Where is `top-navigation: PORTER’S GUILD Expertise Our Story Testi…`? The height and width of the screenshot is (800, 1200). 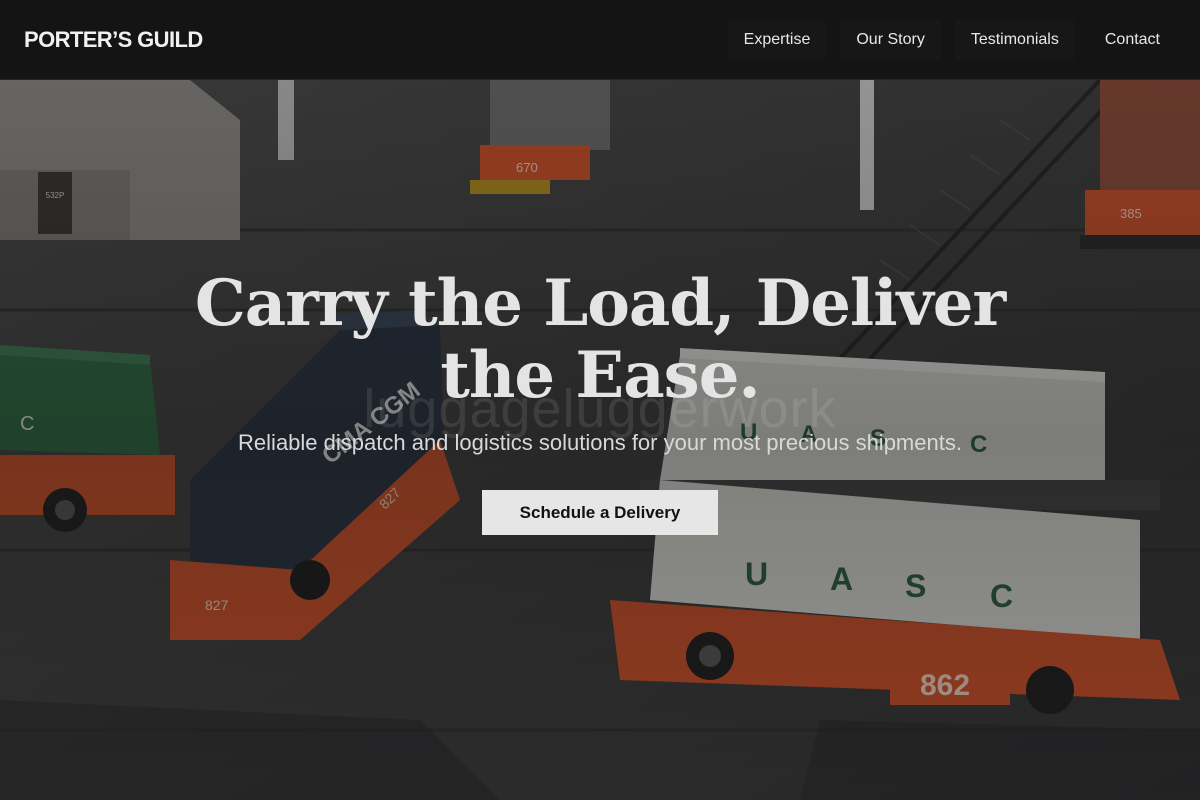 top-navigation: PORTER’S GUILD Expertise Our Story Testi… is located at coordinates (600, 40).